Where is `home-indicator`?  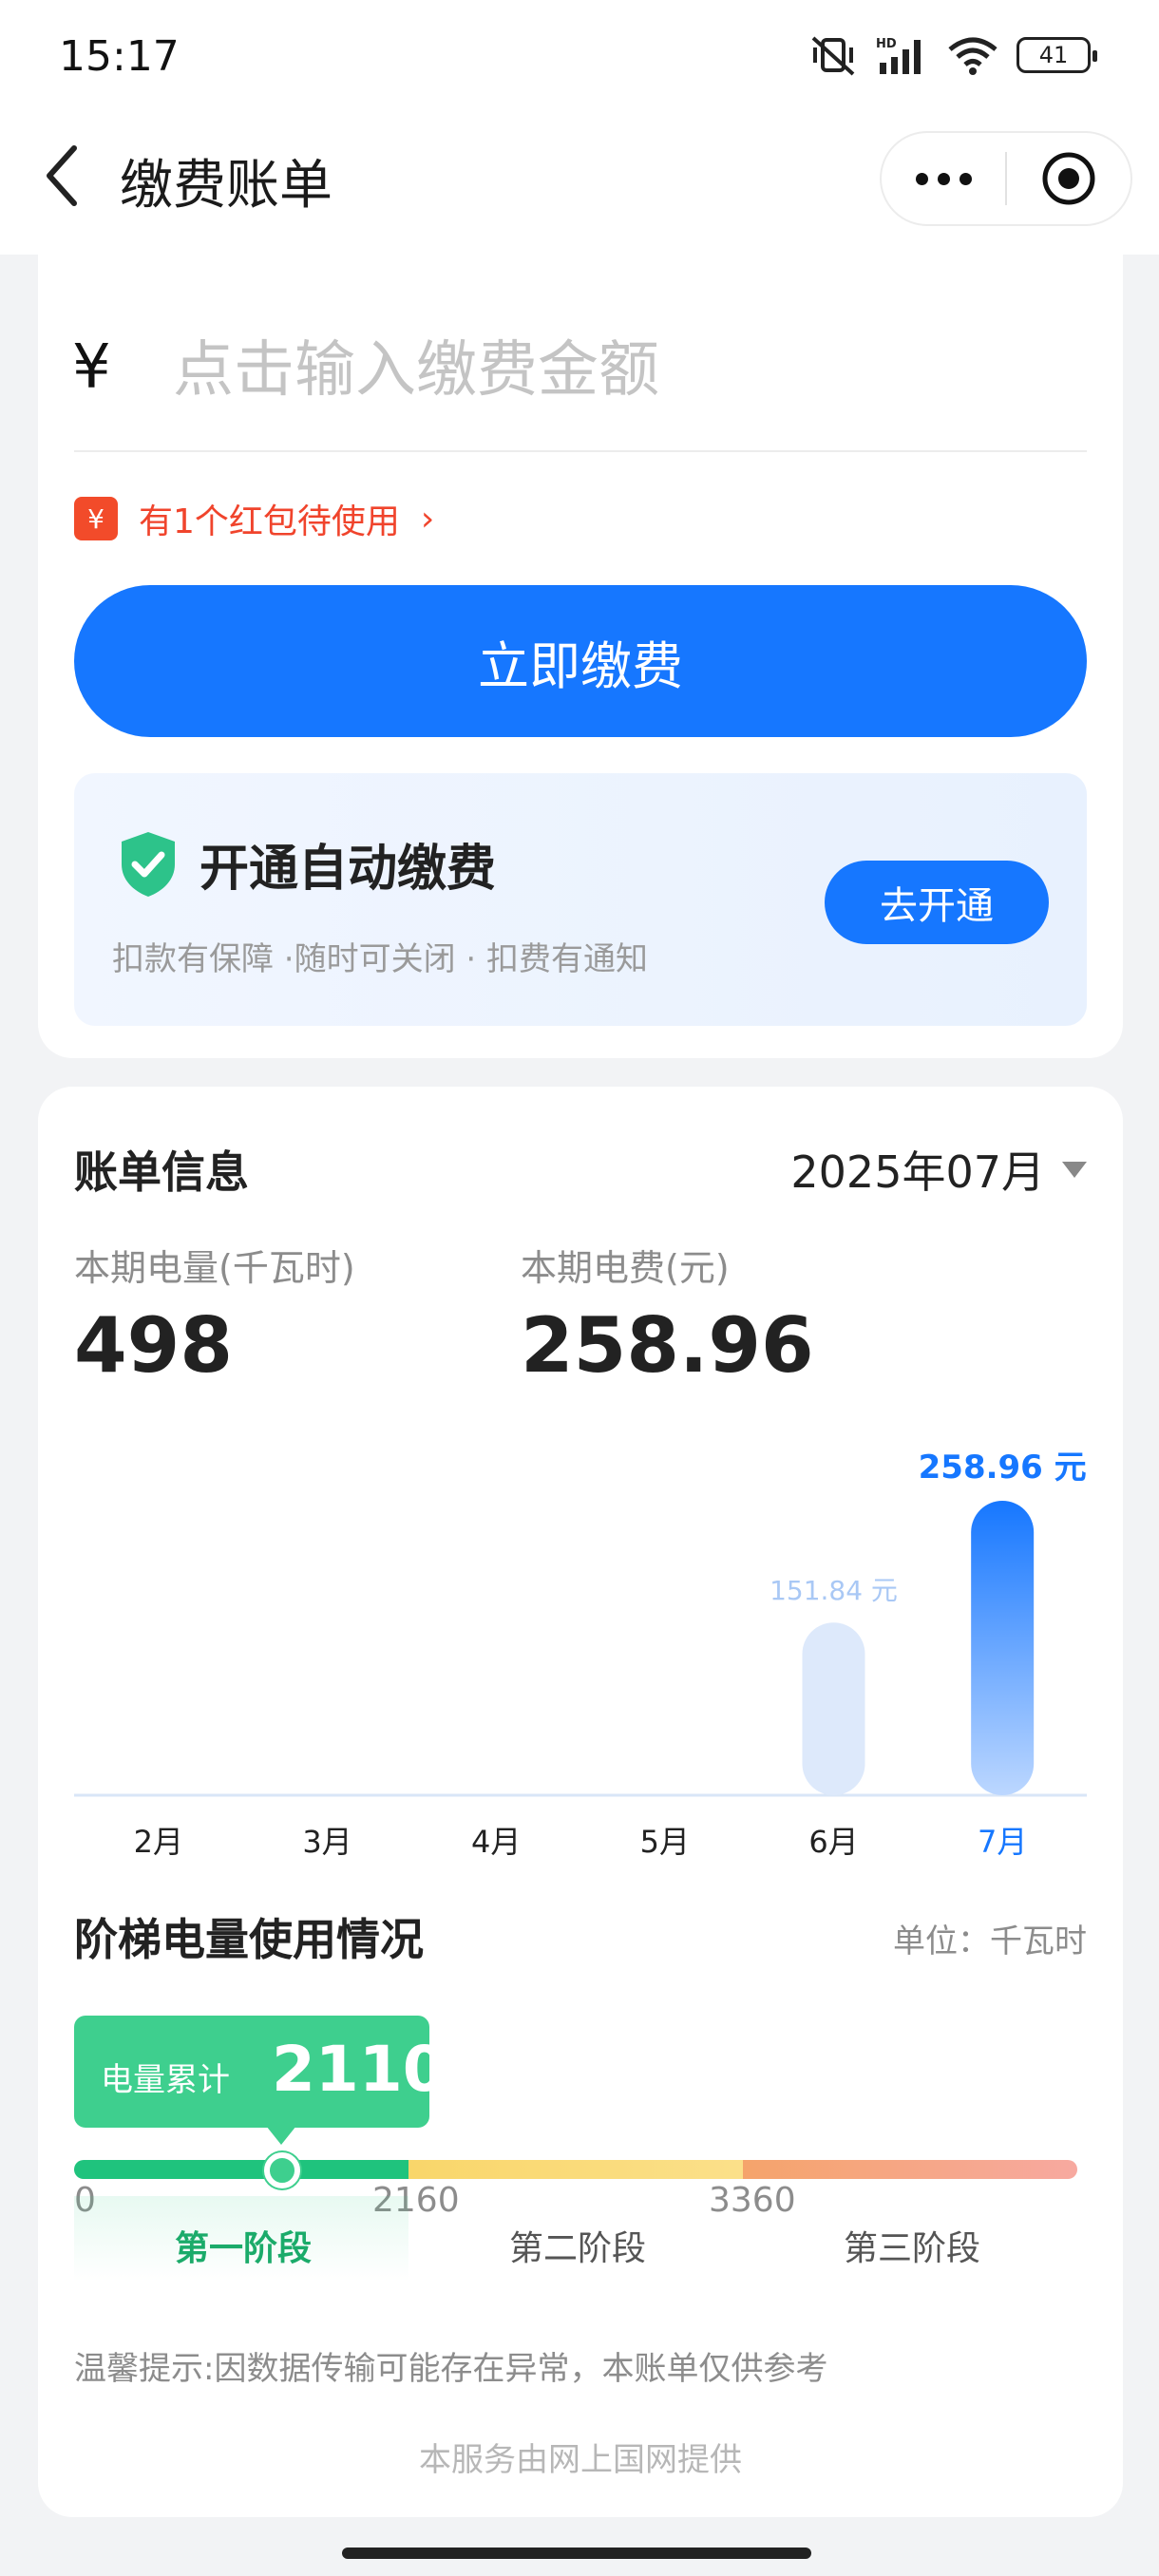 home-indicator is located at coordinates (576, 2553).